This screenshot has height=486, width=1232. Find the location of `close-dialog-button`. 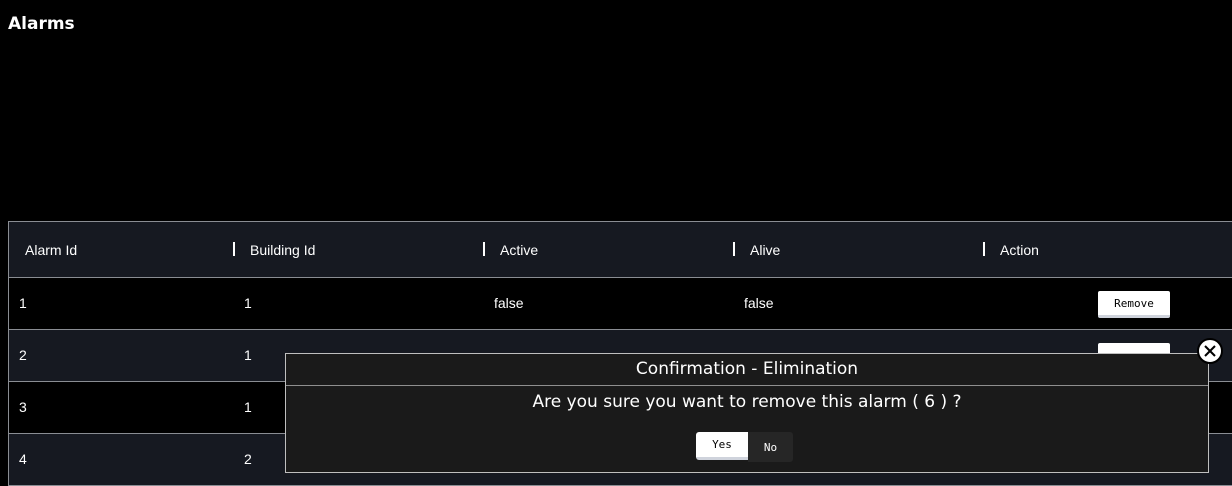

close-dialog-button is located at coordinates (1210, 351).